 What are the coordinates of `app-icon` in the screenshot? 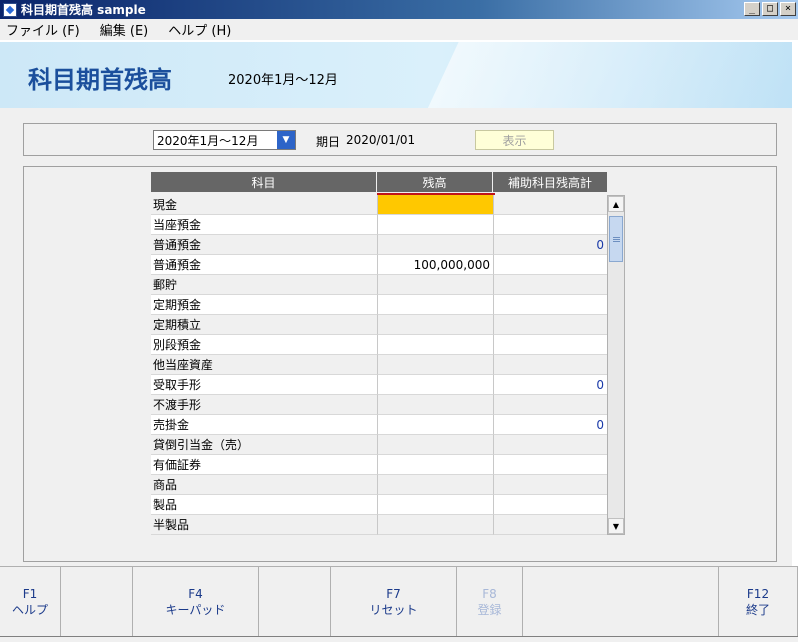 It's located at (10, 9).